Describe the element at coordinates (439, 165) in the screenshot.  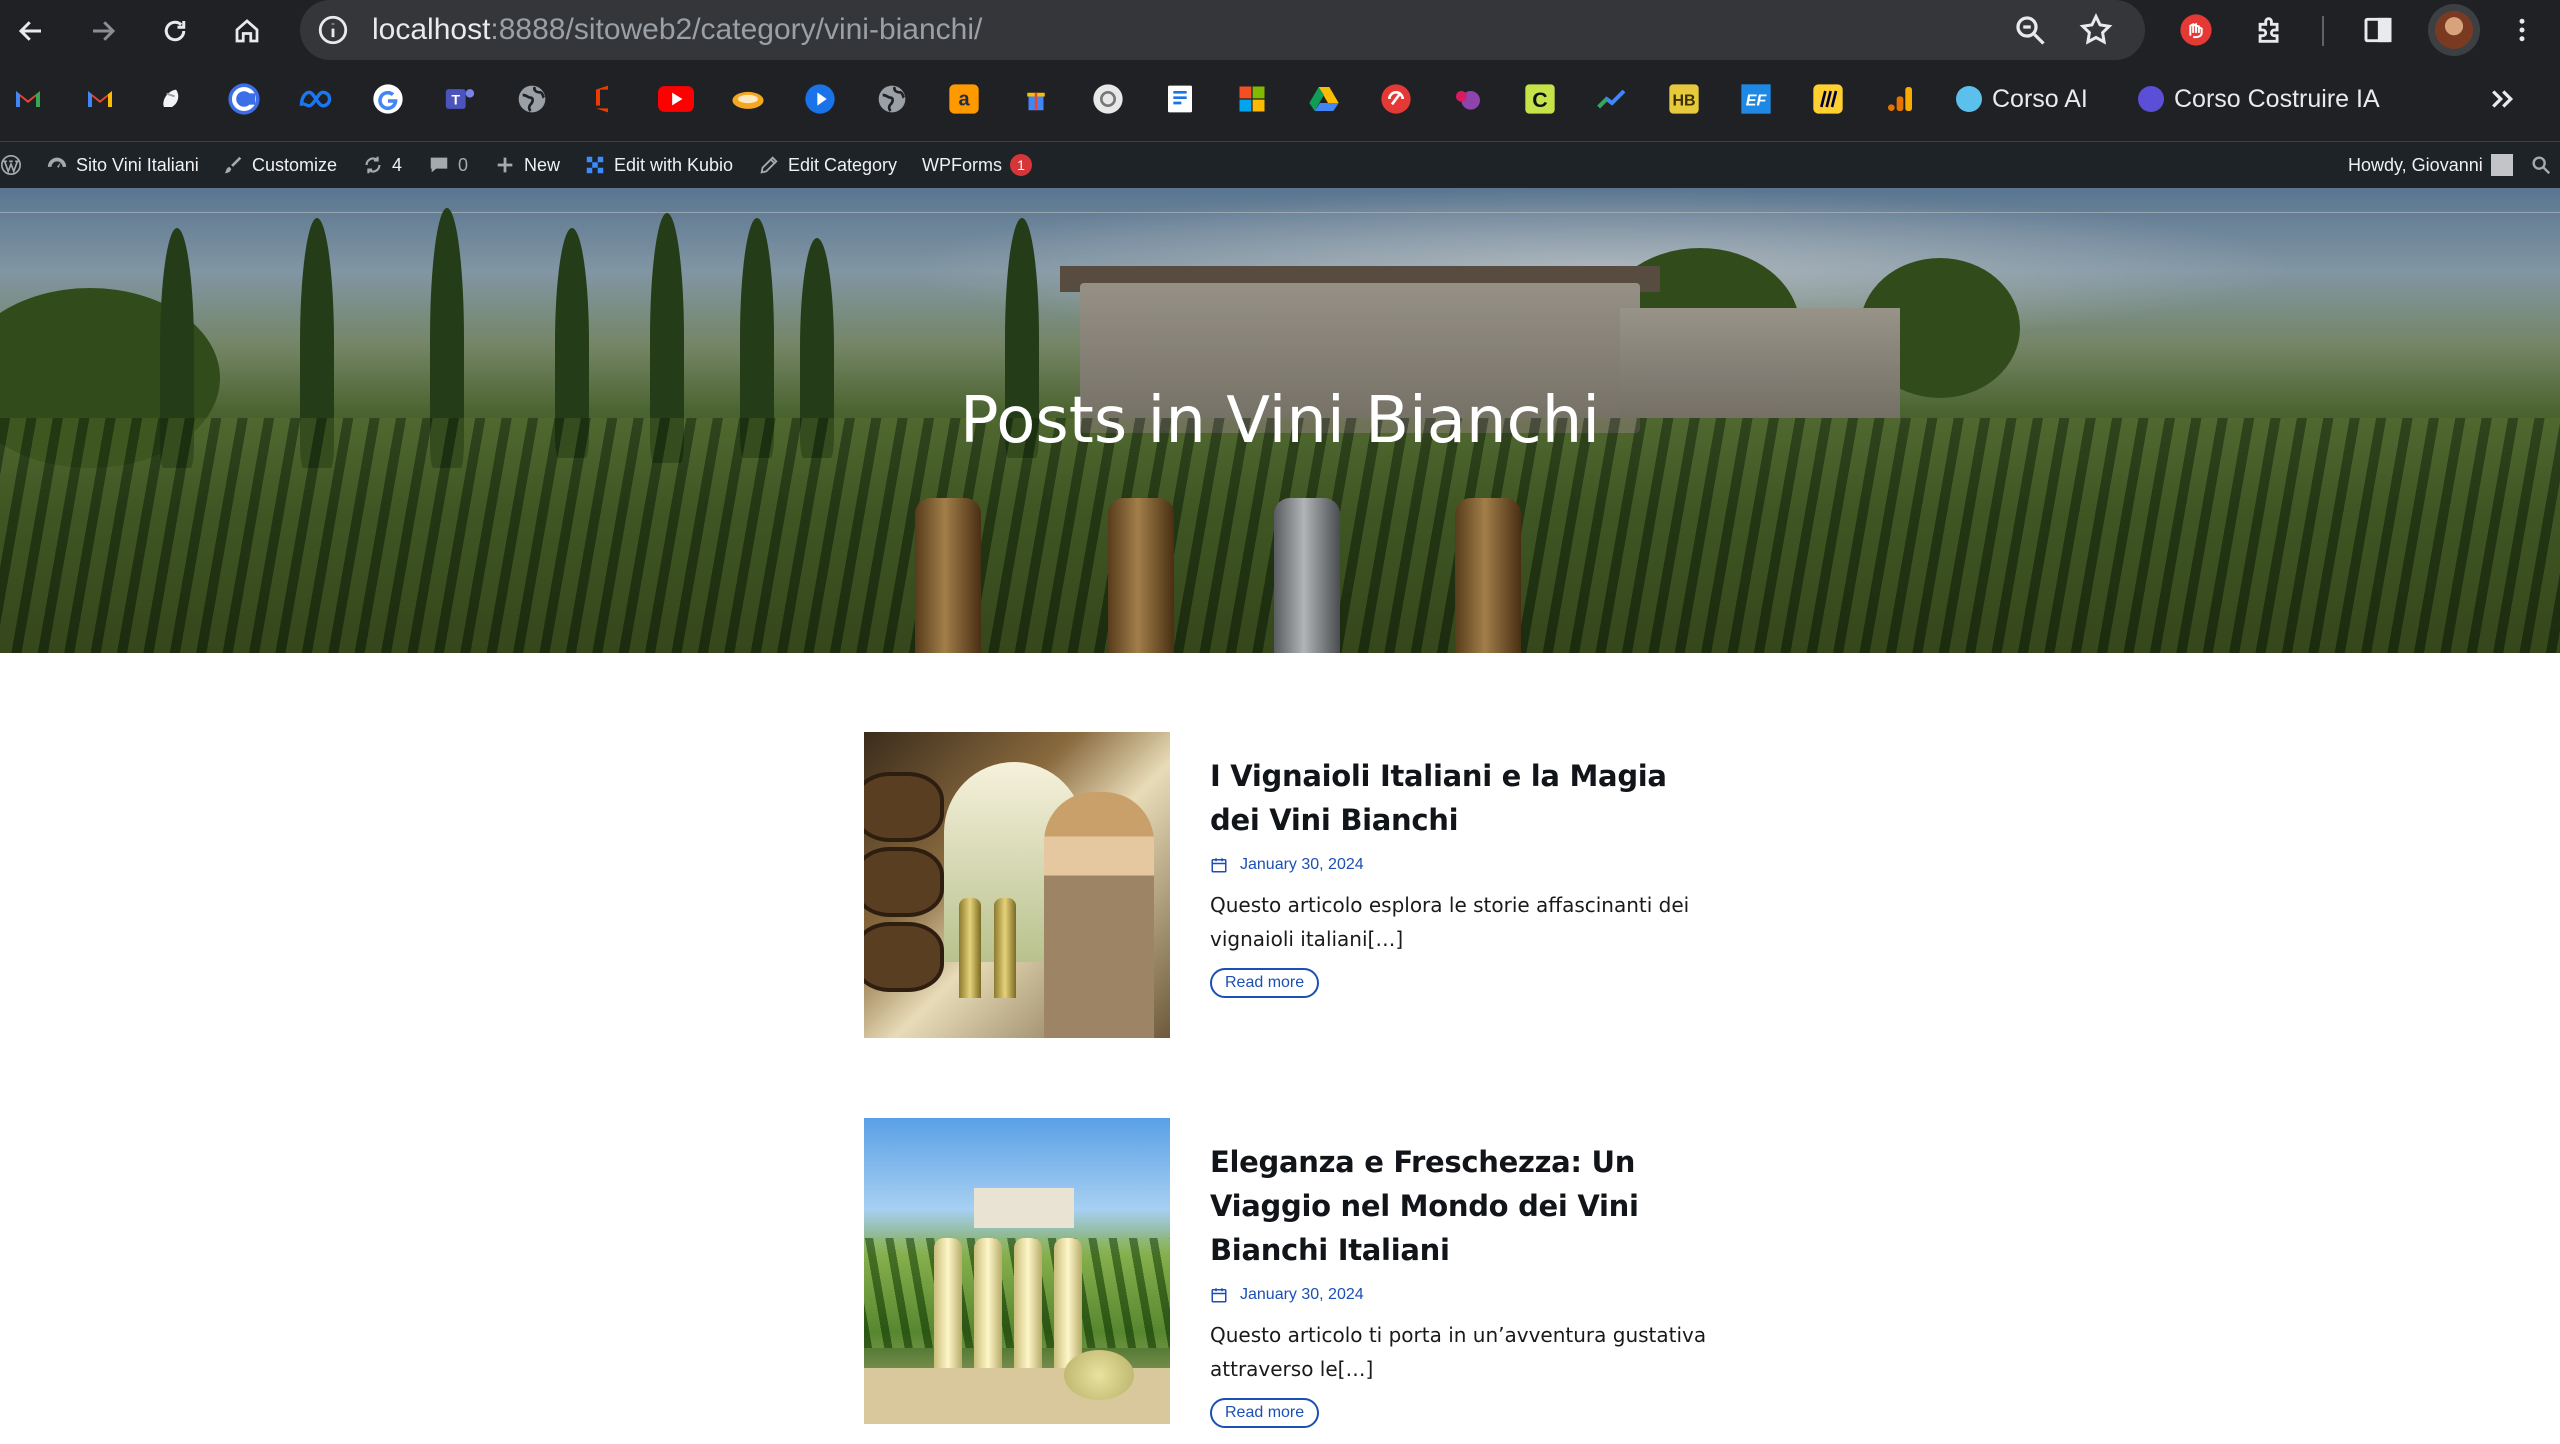
I see `comment-icon` at that location.